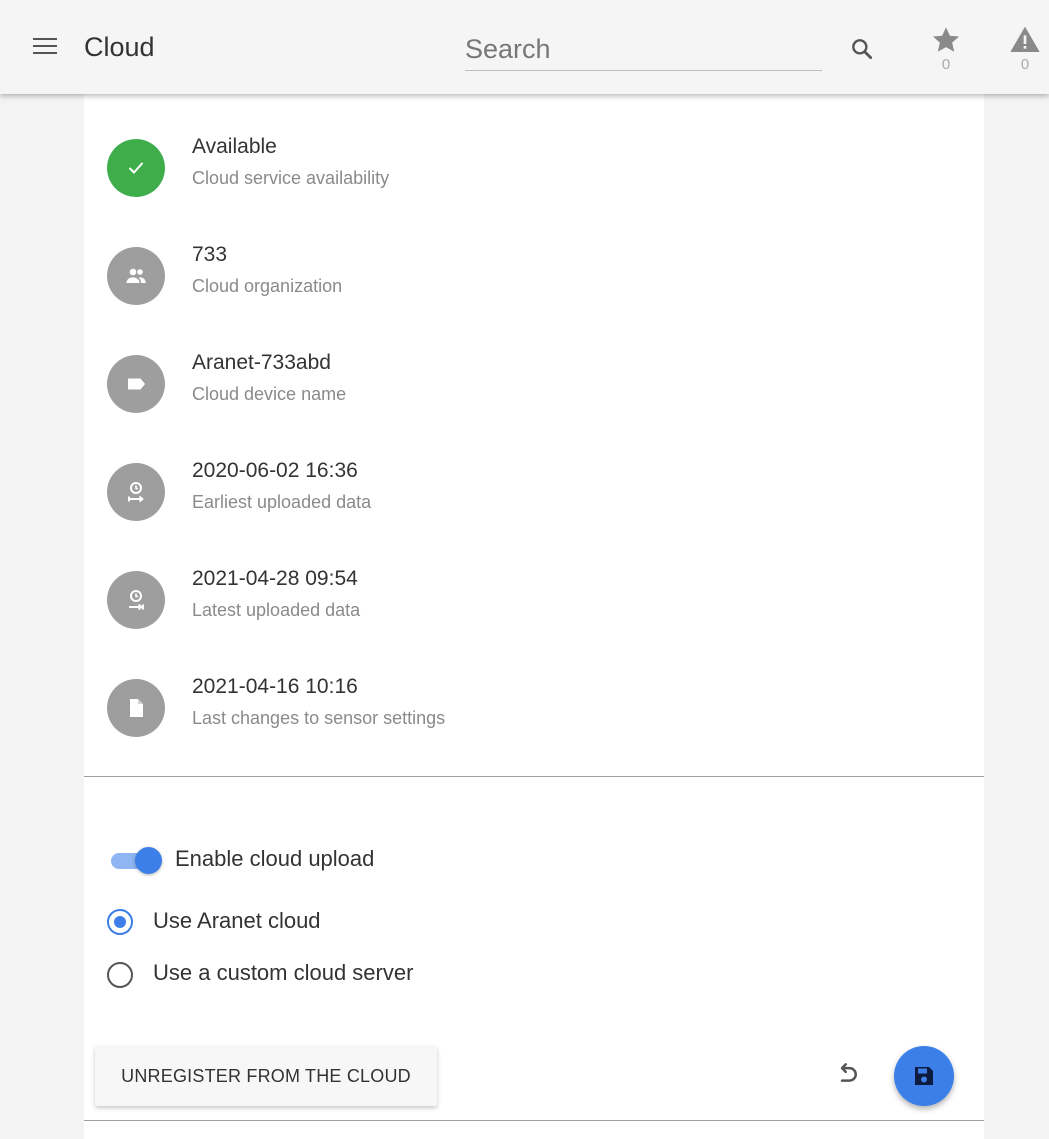  I want to click on info-row-device-name: Aranet-733abd Cloud device name, so click(534, 382).